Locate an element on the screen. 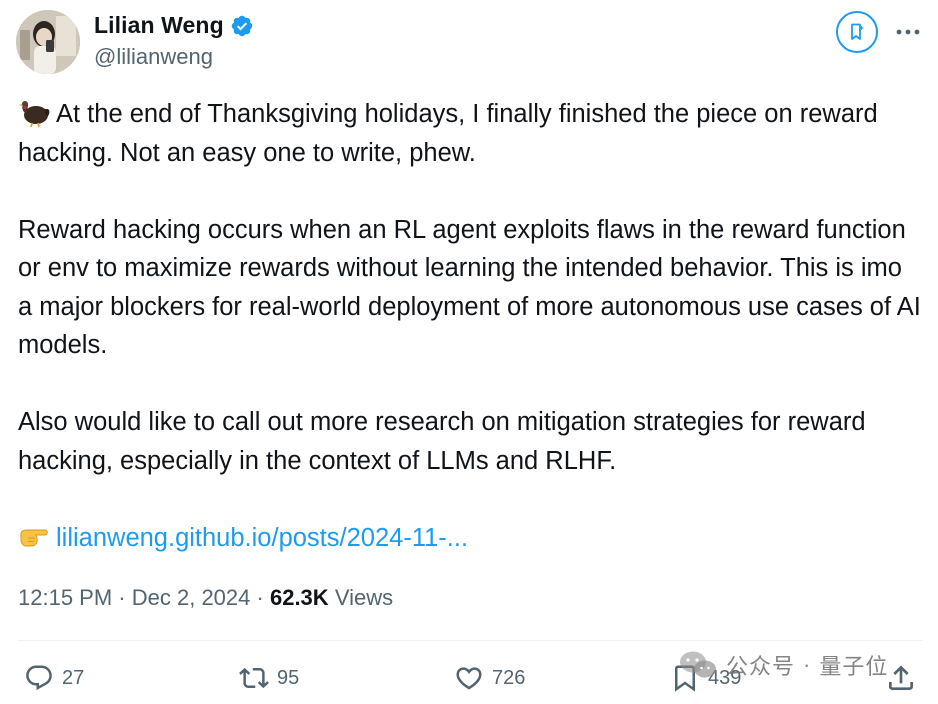 The image size is (938, 704). verified-badge-icon is located at coordinates (241, 25).